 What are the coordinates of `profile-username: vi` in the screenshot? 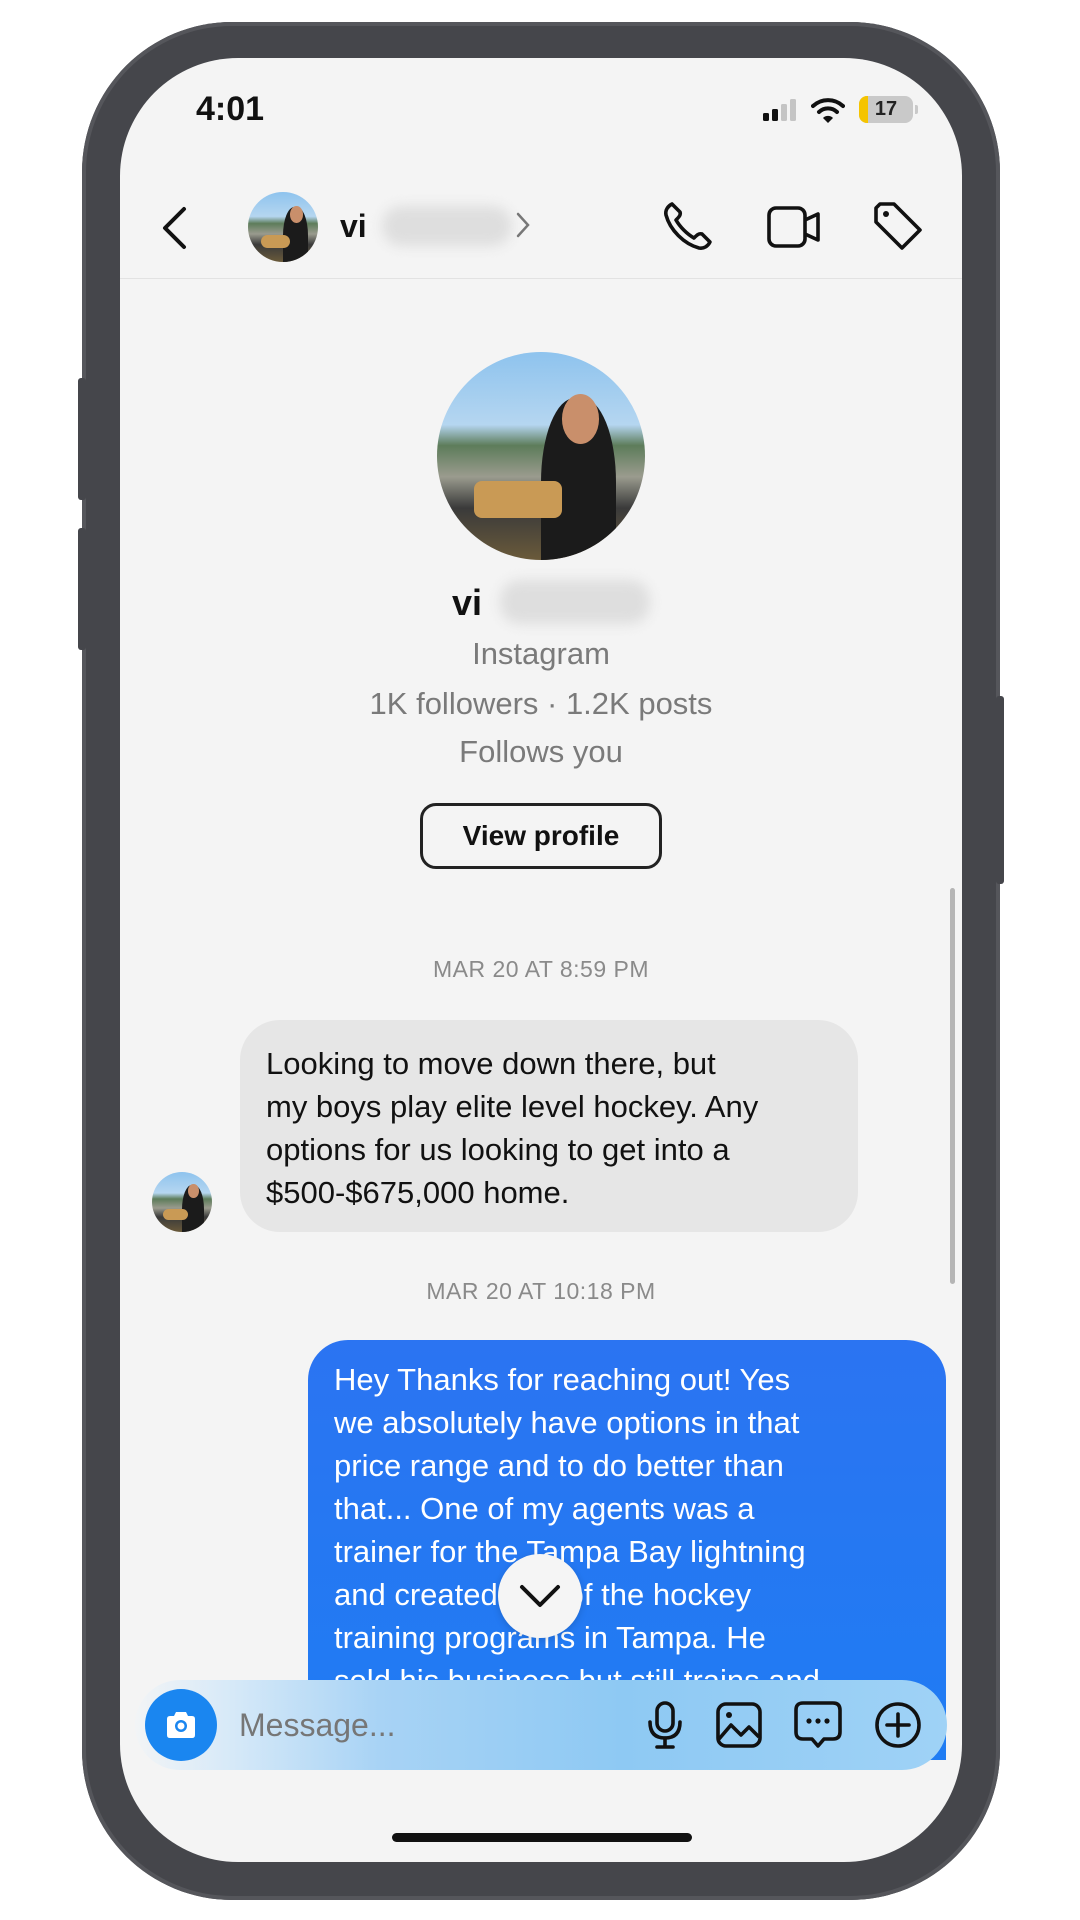 It's located at (467, 602).